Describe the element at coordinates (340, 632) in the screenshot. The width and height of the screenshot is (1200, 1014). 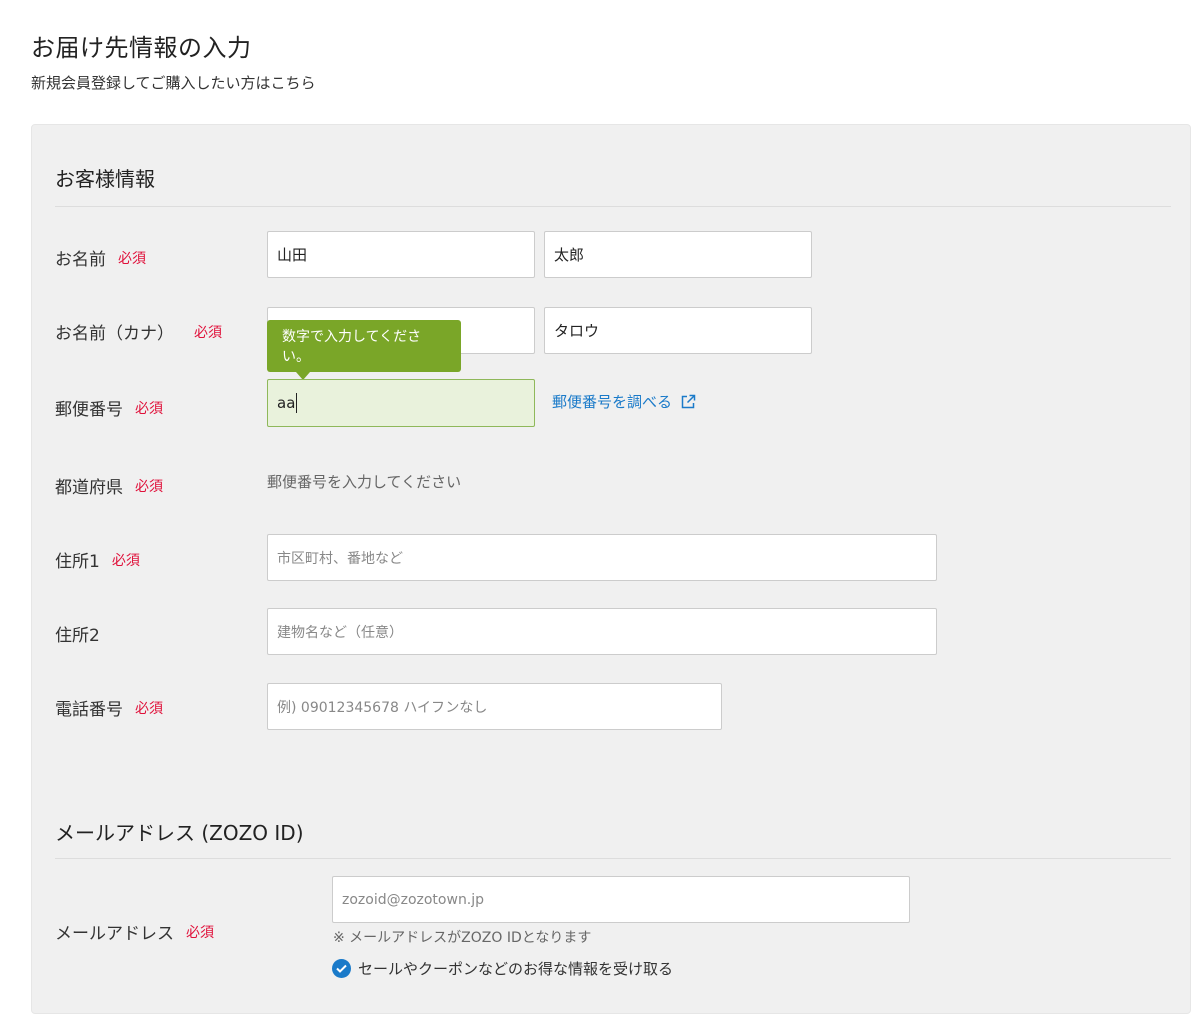
I see `address2-placeholder: 建物名など（任意）` at that location.